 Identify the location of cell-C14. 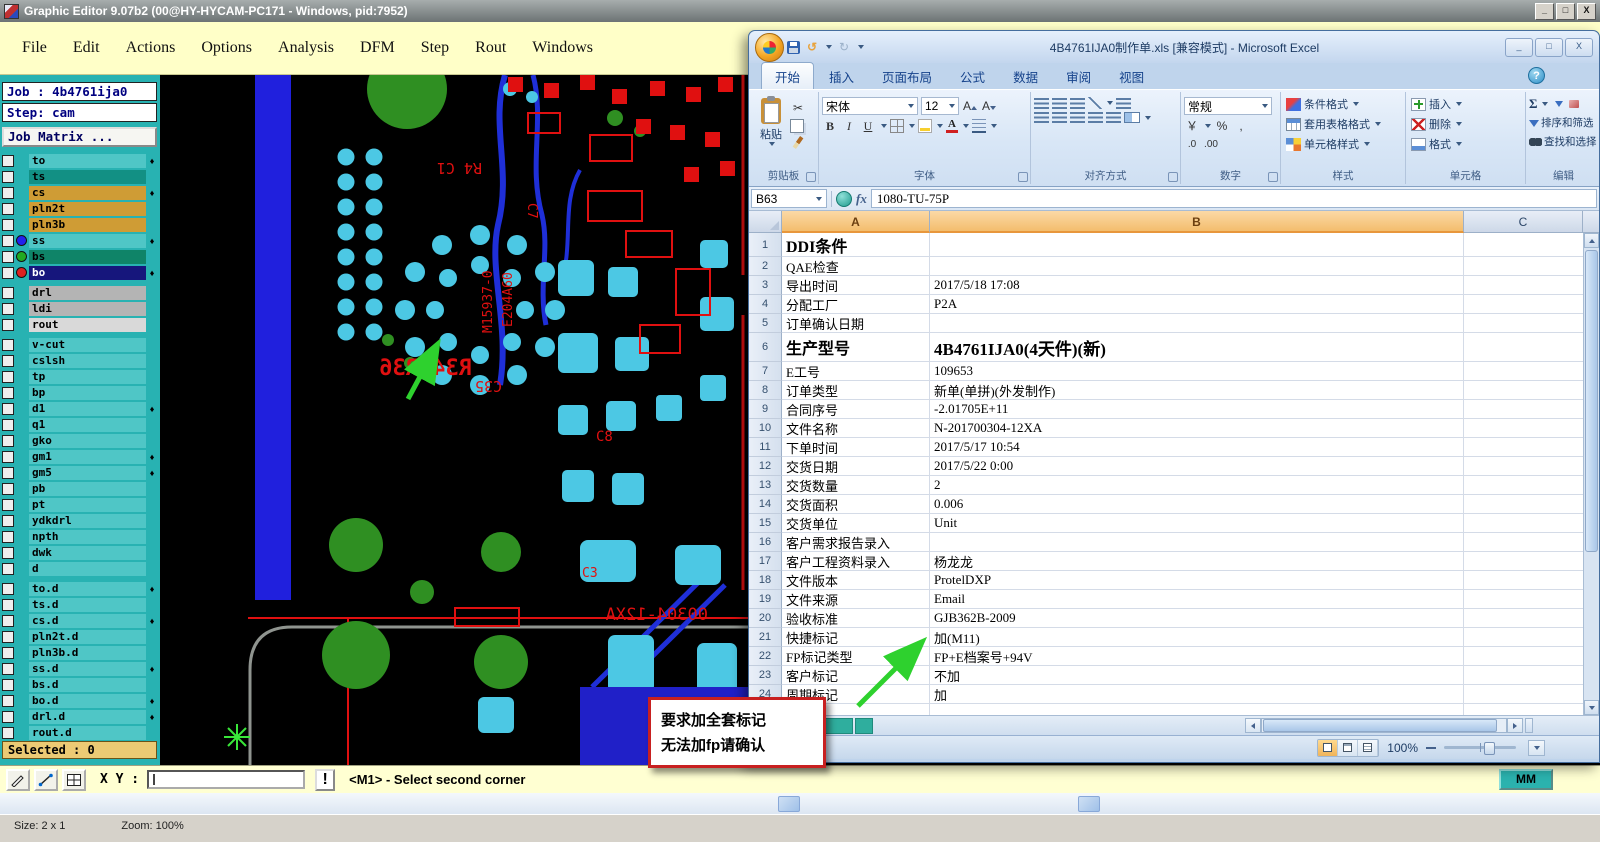
(1523, 504).